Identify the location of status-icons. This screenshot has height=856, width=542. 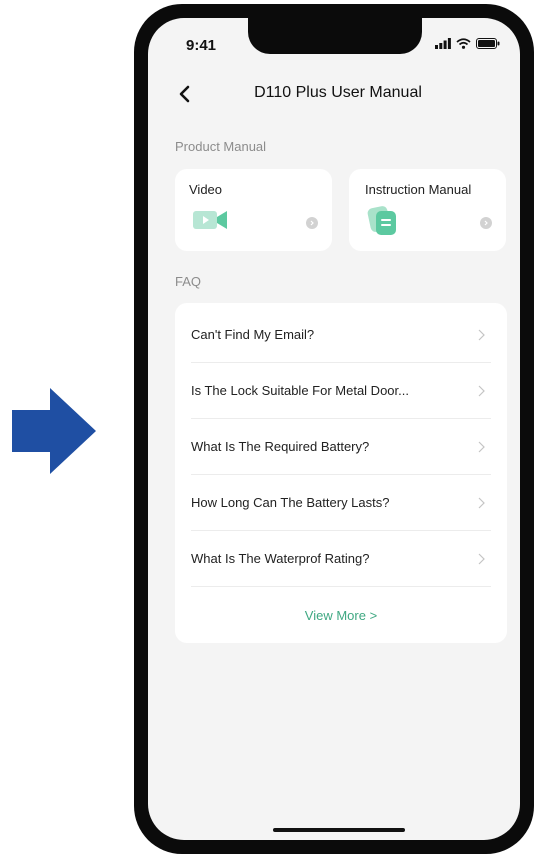
(467, 43).